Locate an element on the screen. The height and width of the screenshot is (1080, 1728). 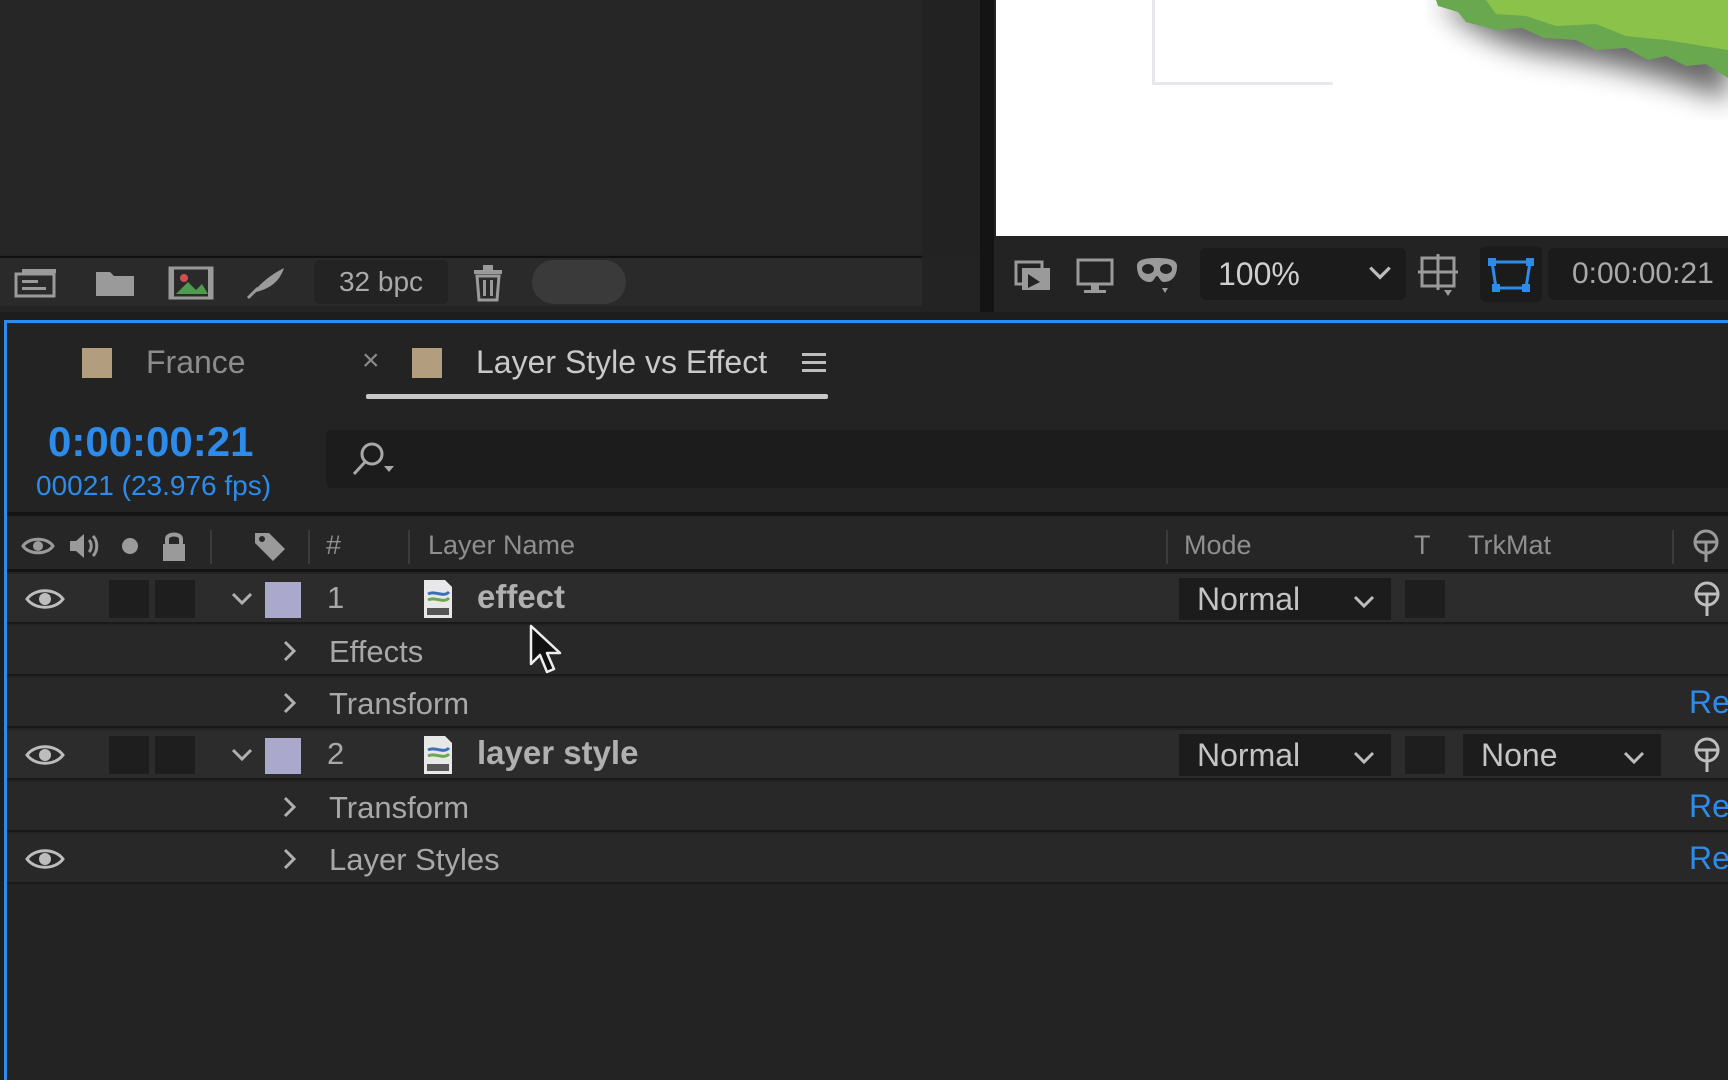
layer-number: 1 is located at coordinates (336, 597).